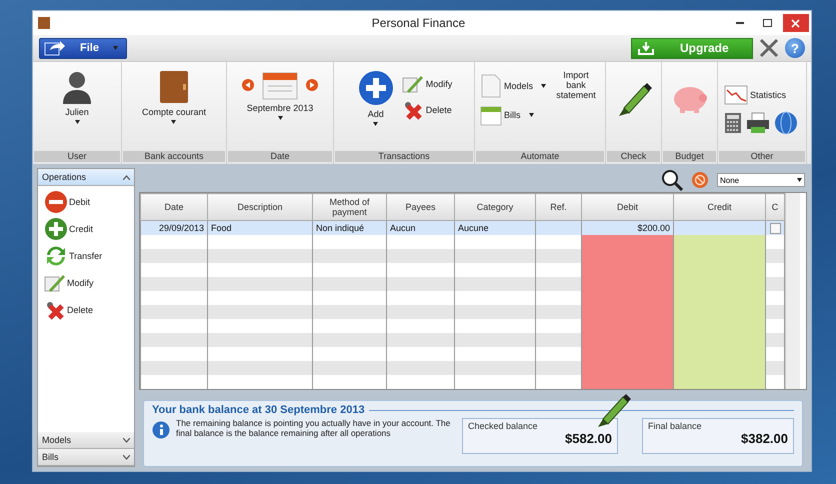  Describe the element at coordinates (376, 98) in the screenshot. I see `ribbon-button: Add` at that location.